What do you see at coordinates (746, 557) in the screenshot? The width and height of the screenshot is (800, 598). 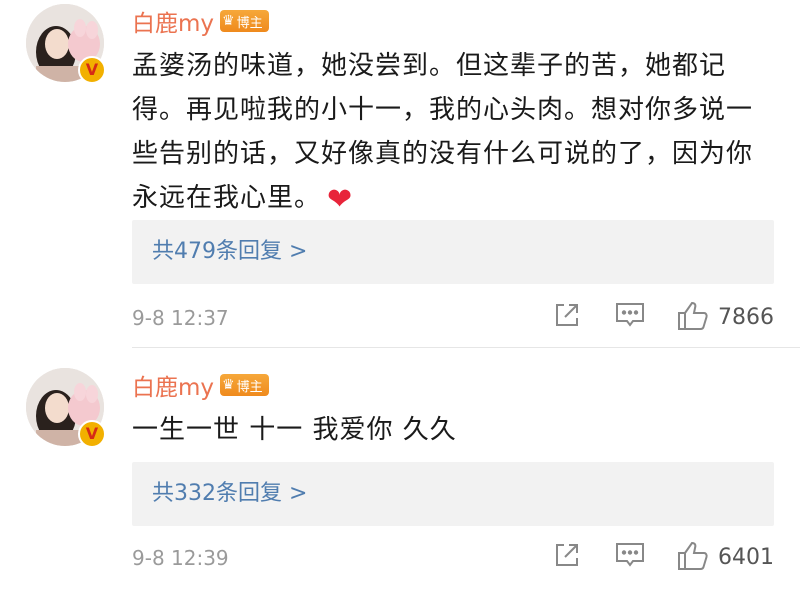 I see `like-count: 6401` at bounding box center [746, 557].